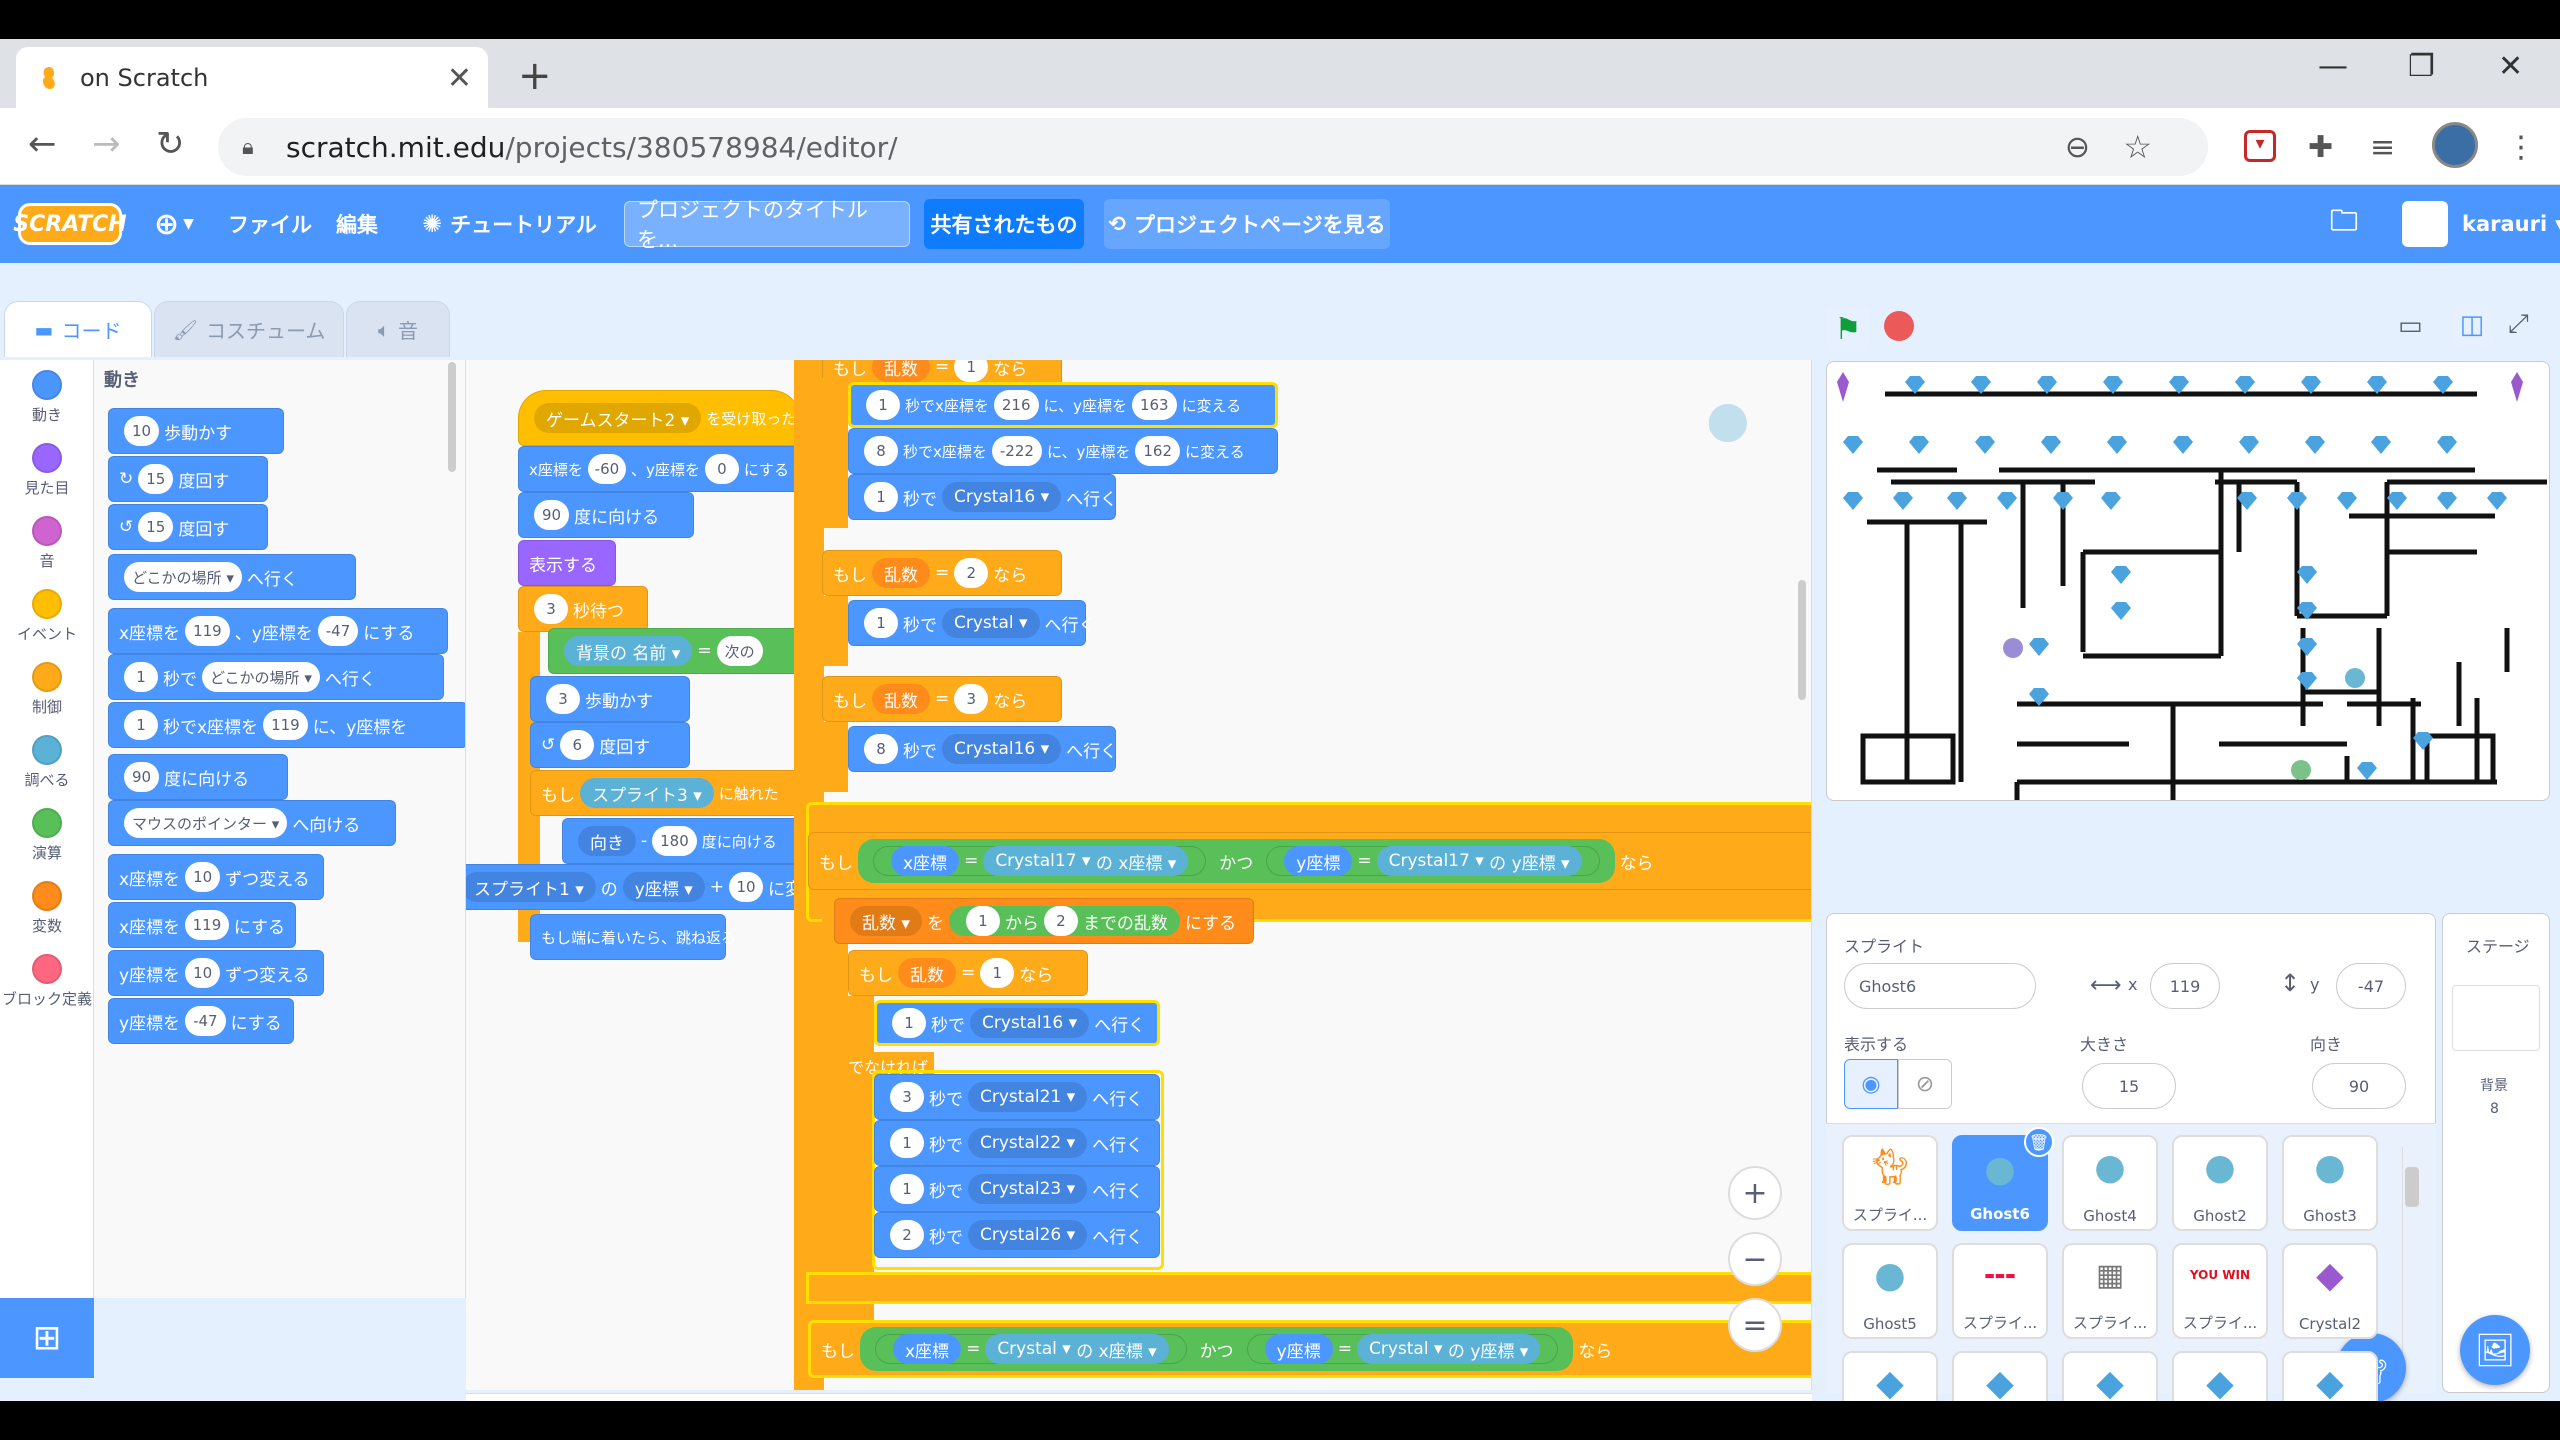 This screenshot has height=1440, width=2560. I want to click on block-input: 90, so click(142, 777).